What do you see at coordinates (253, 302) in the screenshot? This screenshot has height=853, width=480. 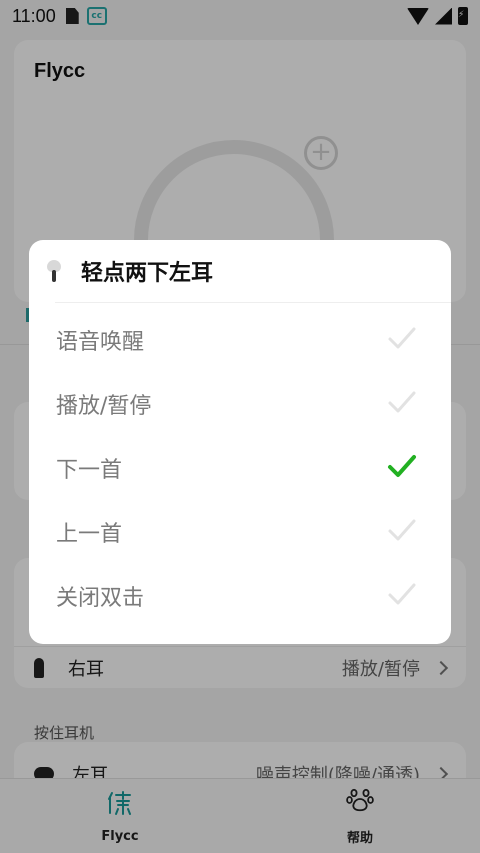 I see `dialog-divider` at bounding box center [253, 302].